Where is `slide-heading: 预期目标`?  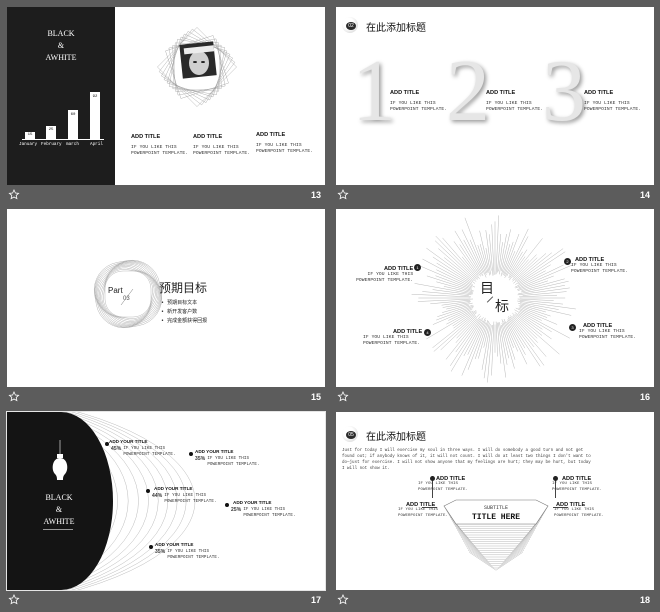 slide-heading: 预期目标 is located at coordinates (183, 288).